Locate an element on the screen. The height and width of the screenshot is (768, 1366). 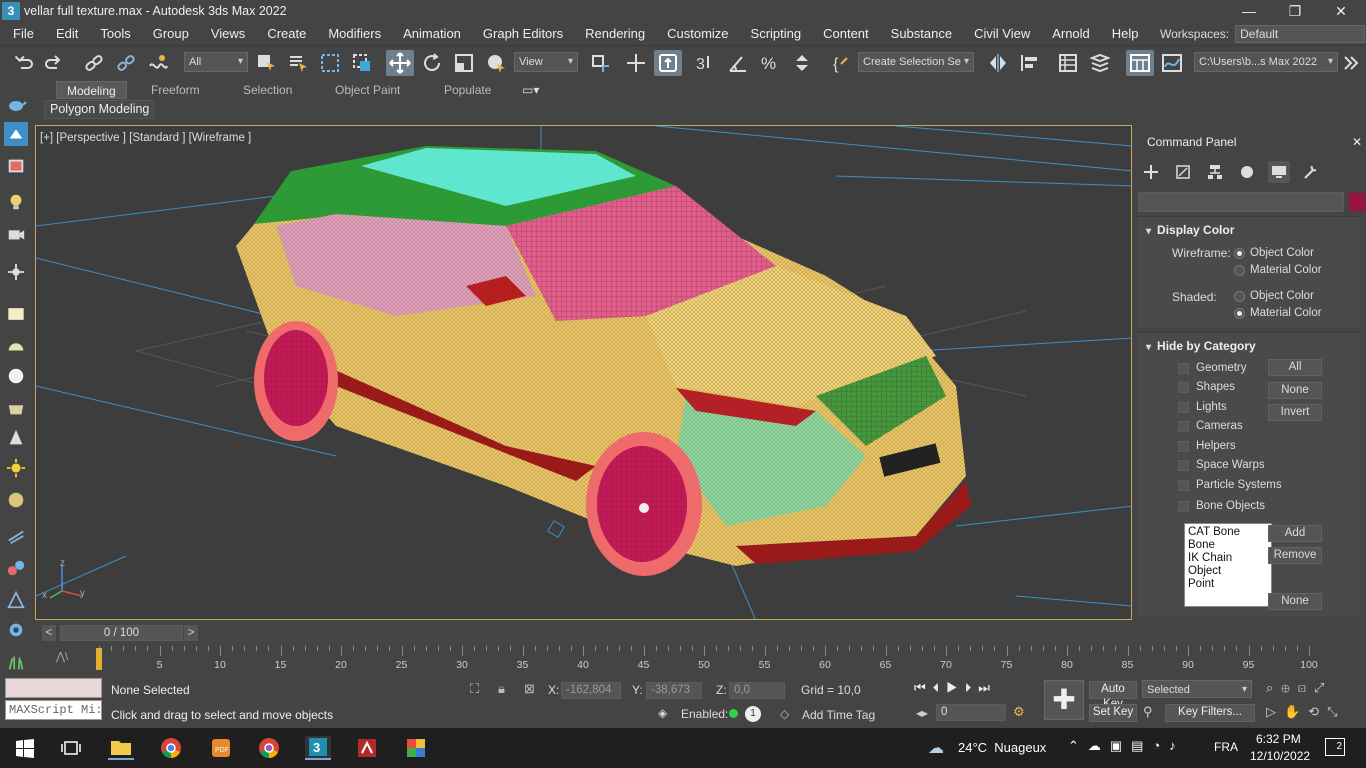
tab-modeling: Modeling is located at coordinates (91, 90).